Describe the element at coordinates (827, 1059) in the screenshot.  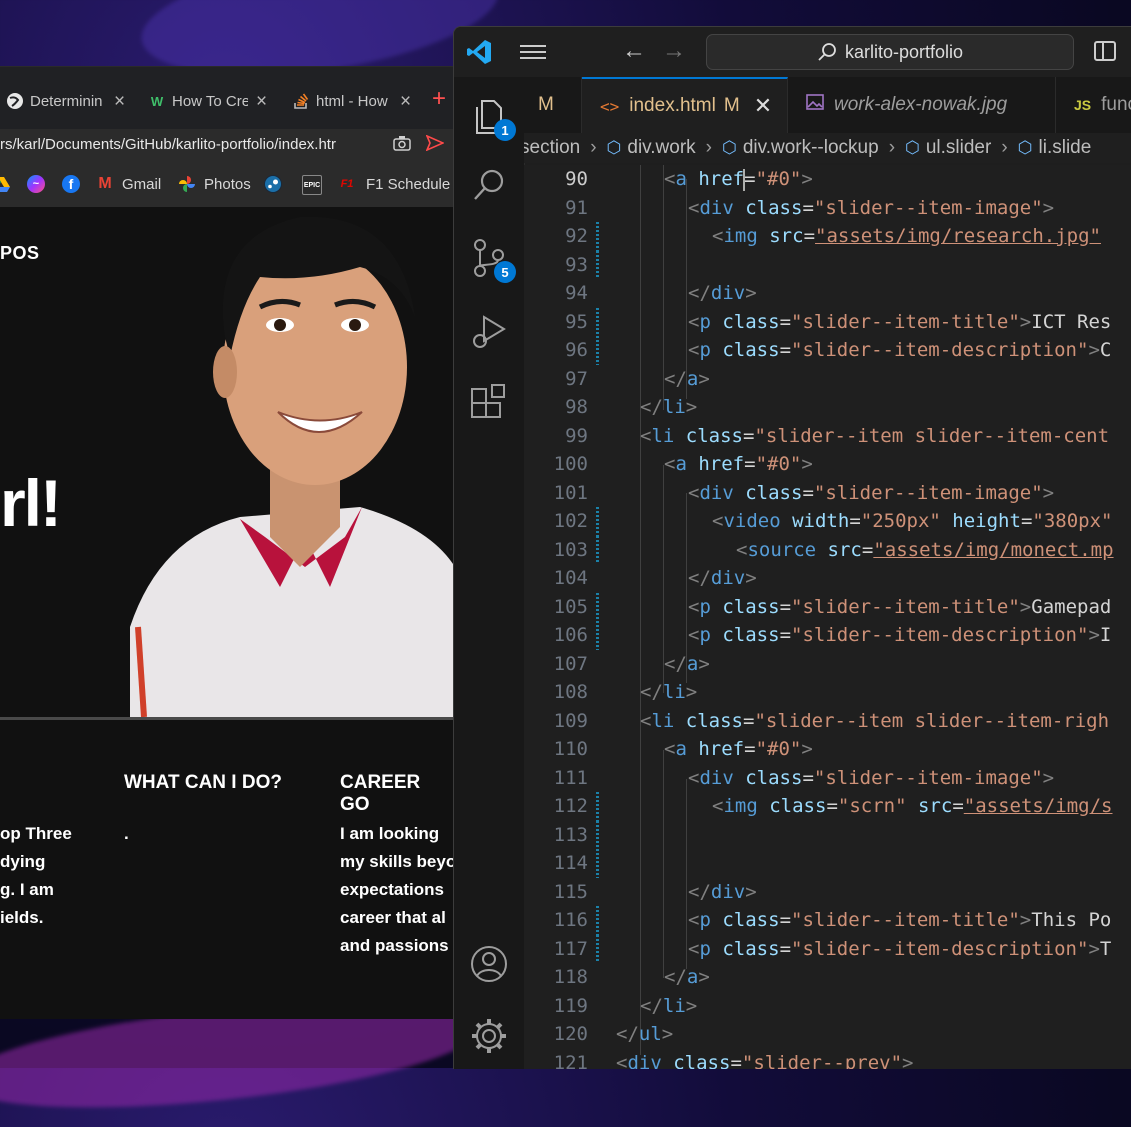
I see `code-line: 121 <div class="slider--prev">` at that location.